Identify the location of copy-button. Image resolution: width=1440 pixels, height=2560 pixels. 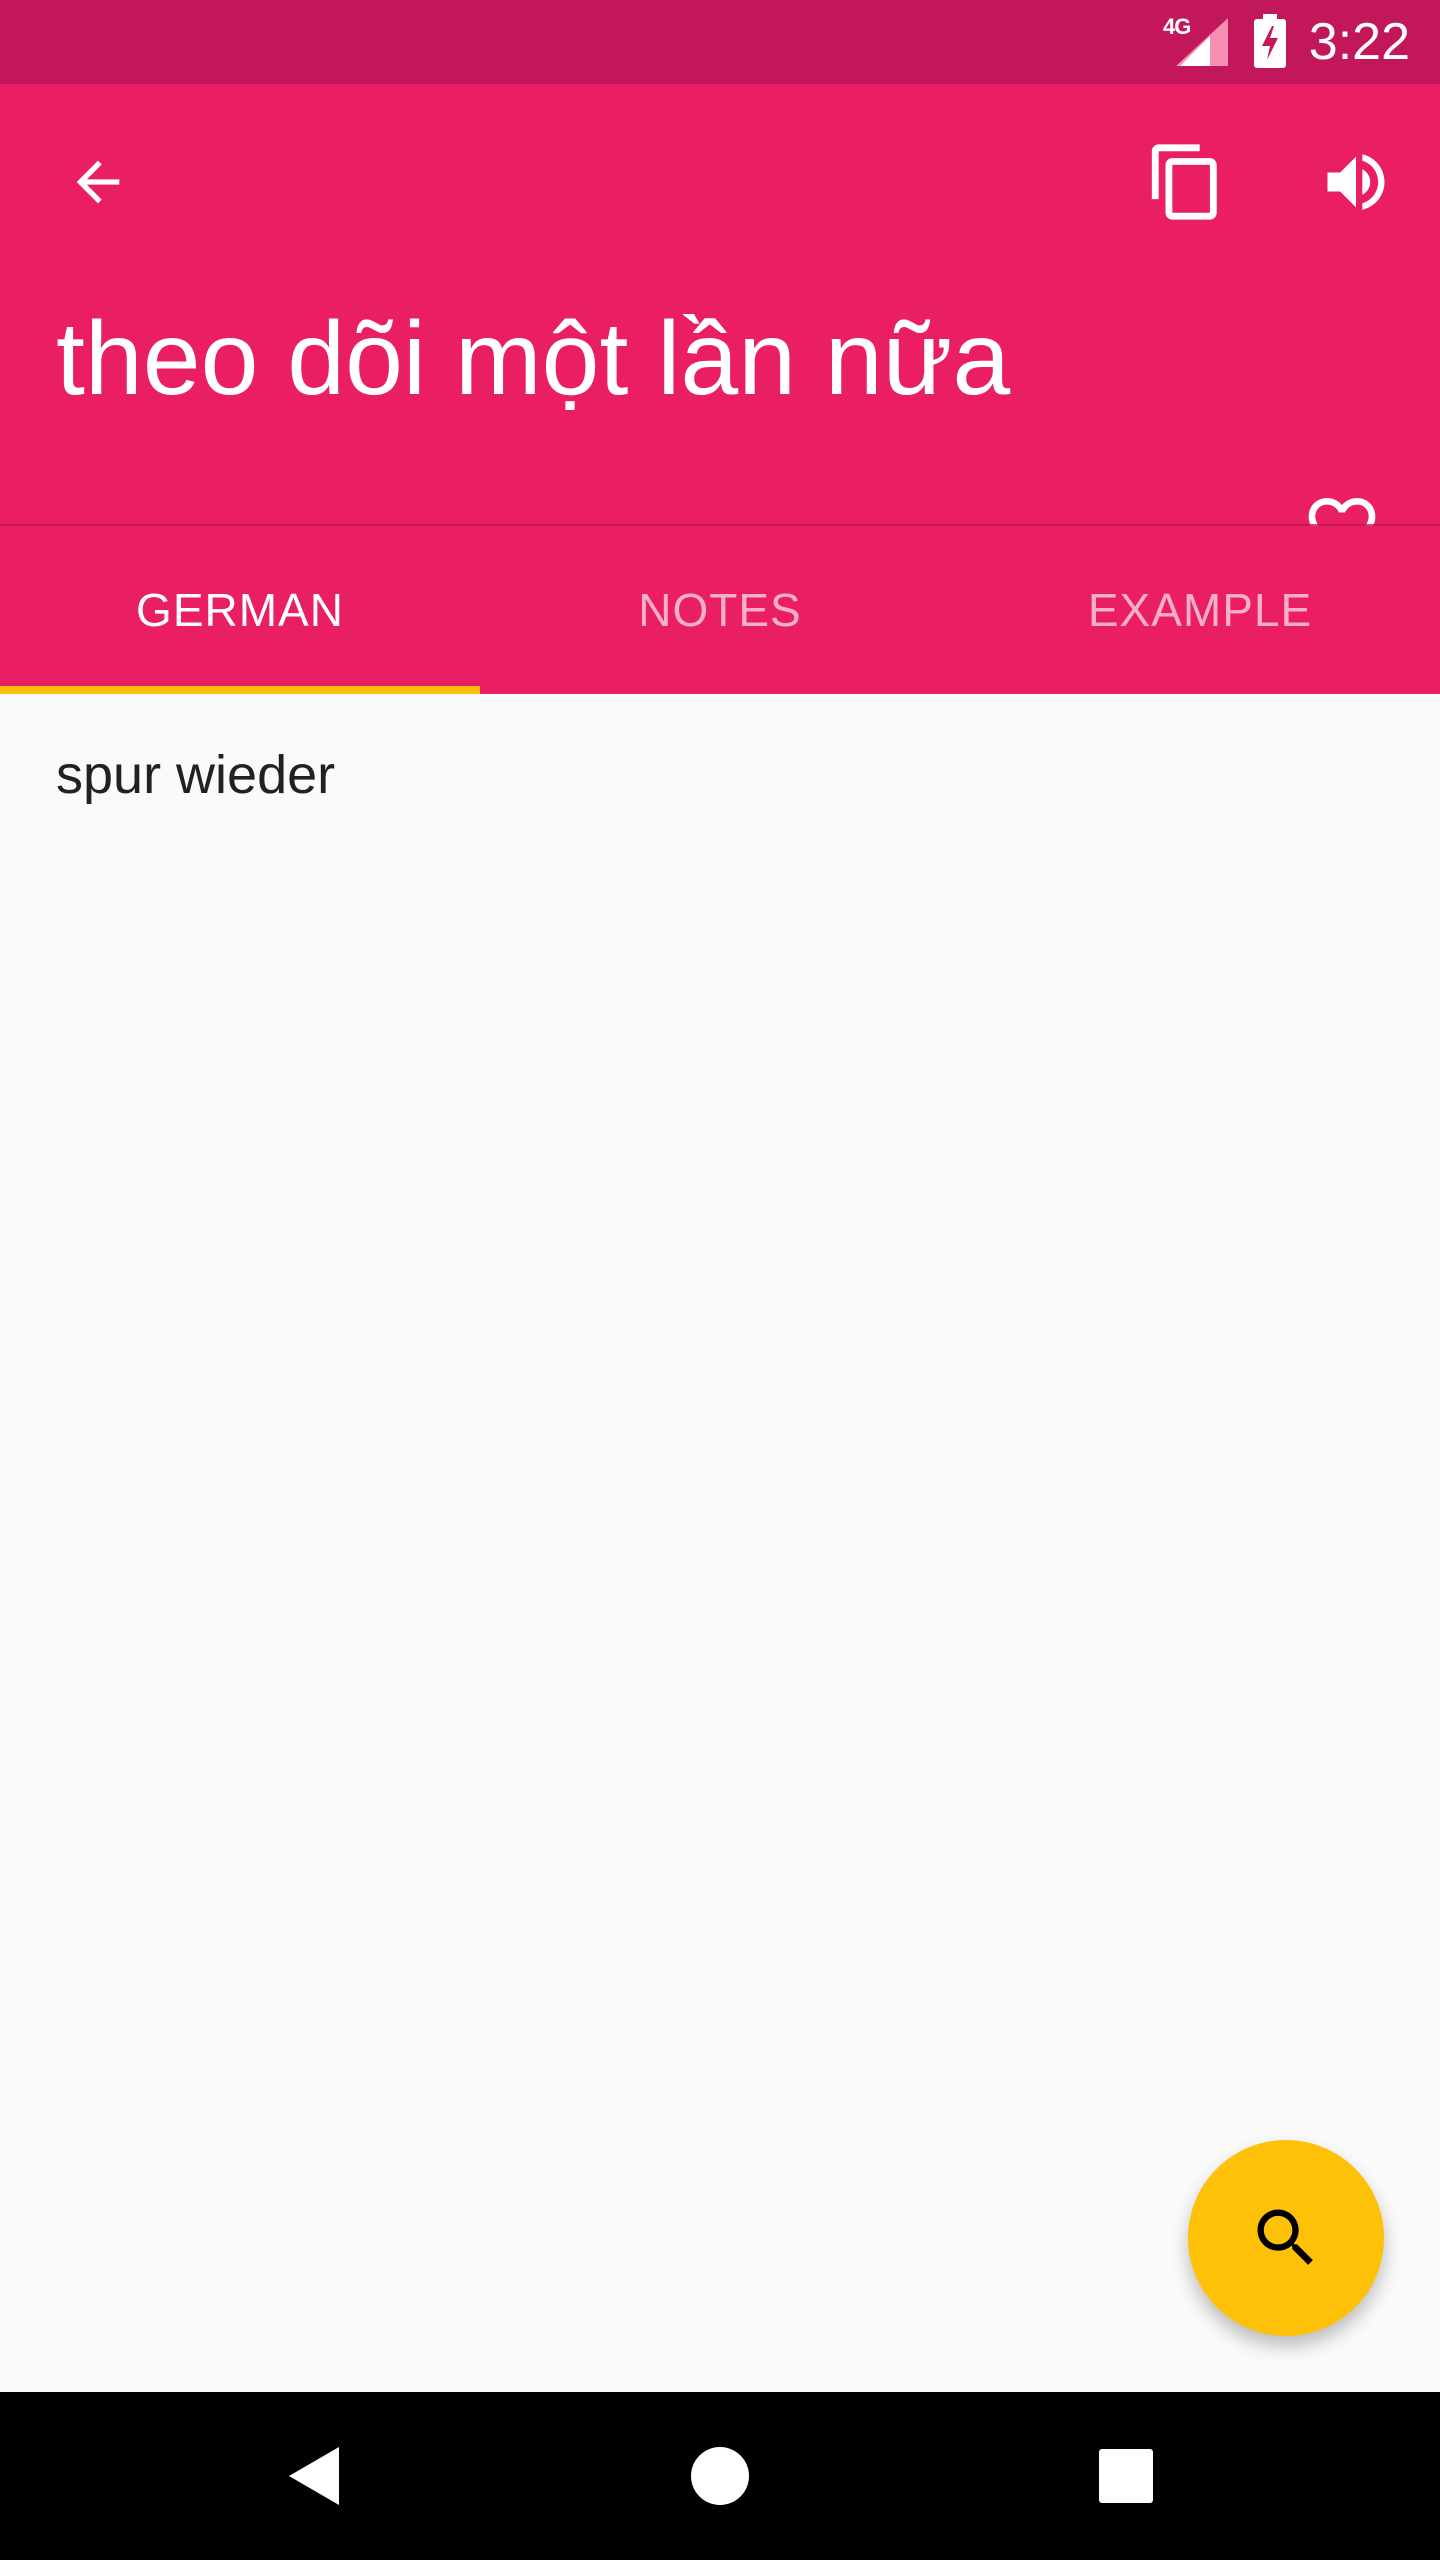
(1186, 182).